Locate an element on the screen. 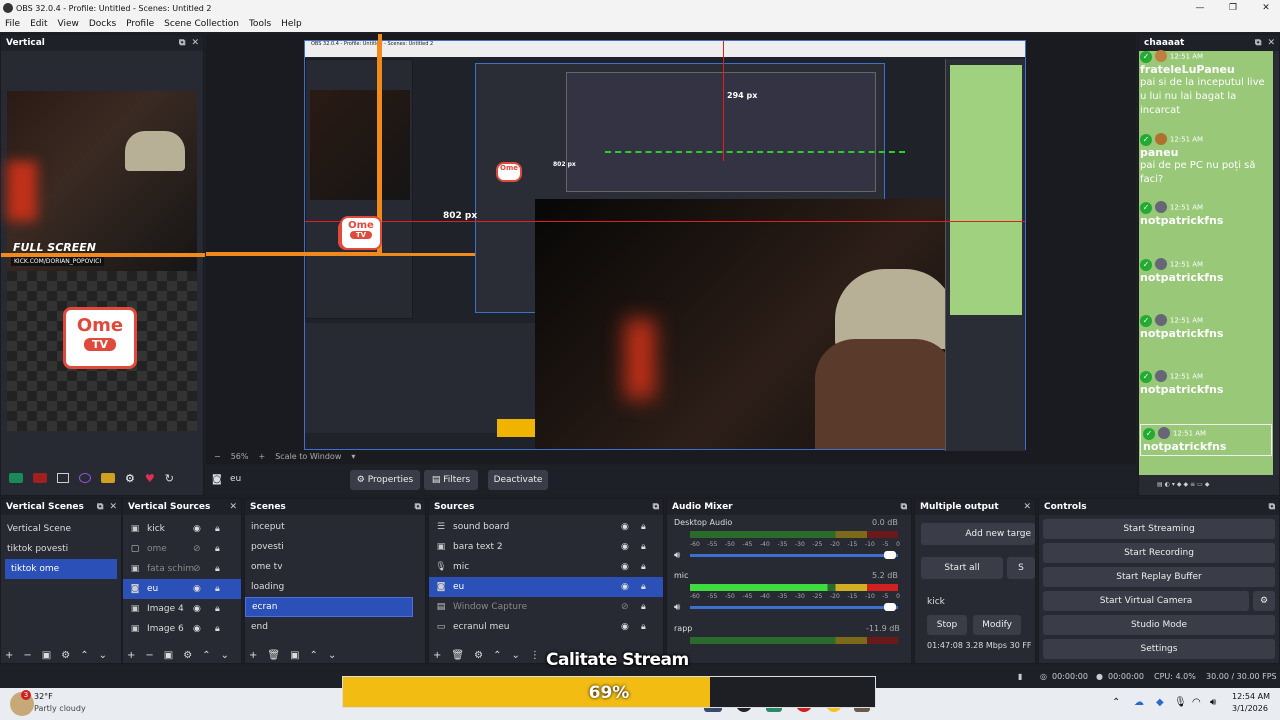 Image resolution: width=1280 pixels, height=720 pixels. clock-time: 12:54 AM is located at coordinates (1251, 696).